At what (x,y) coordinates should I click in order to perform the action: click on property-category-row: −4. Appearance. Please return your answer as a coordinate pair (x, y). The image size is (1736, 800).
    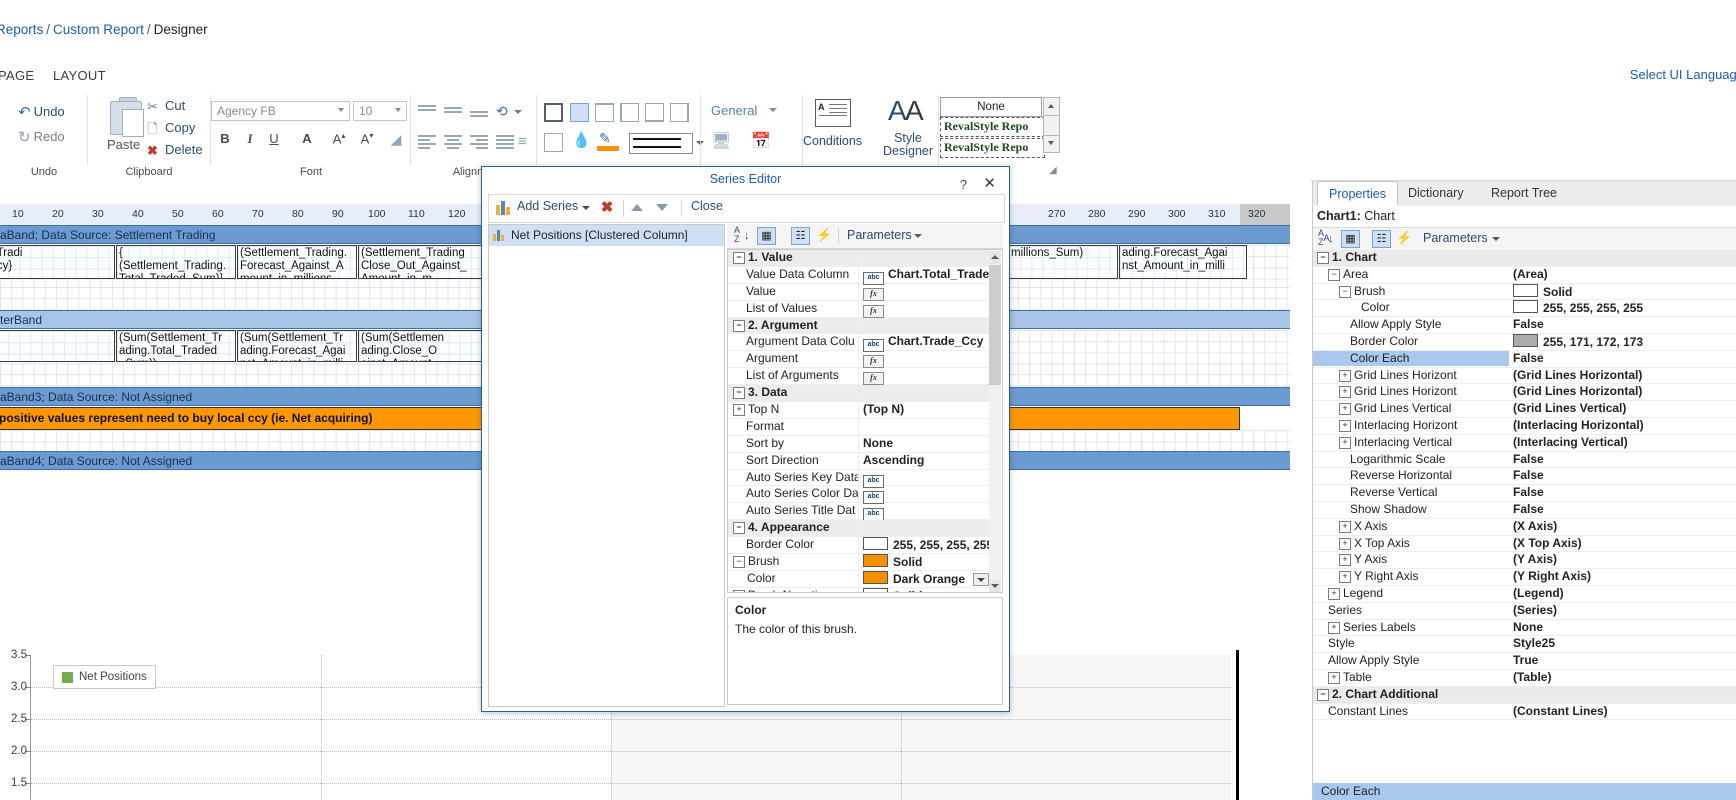
    Looking at the image, I should click on (859, 529).